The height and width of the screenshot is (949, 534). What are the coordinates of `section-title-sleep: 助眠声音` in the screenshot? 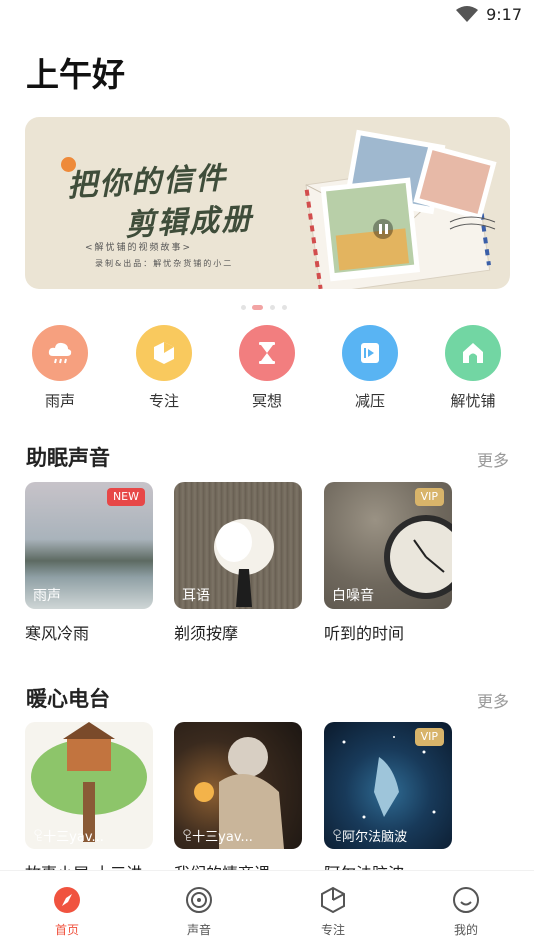 It's located at (68, 458).